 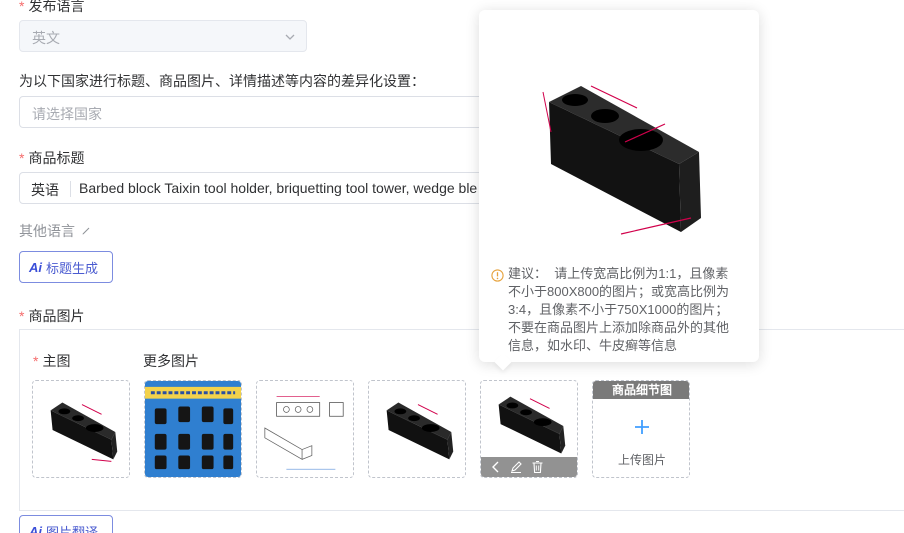 I want to click on title-label: * 商品标题, so click(x=51, y=158).